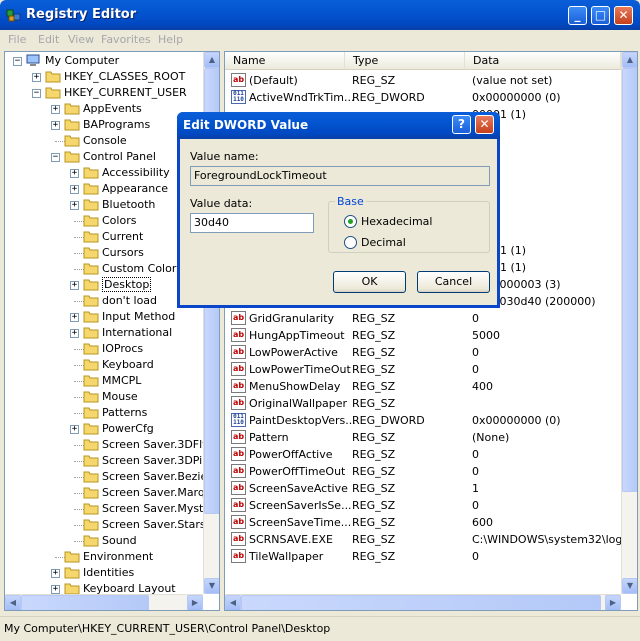 This screenshot has width=640, height=641. What do you see at coordinates (104, 173) in the screenshot?
I see `tree-item: + Accessibility` at bounding box center [104, 173].